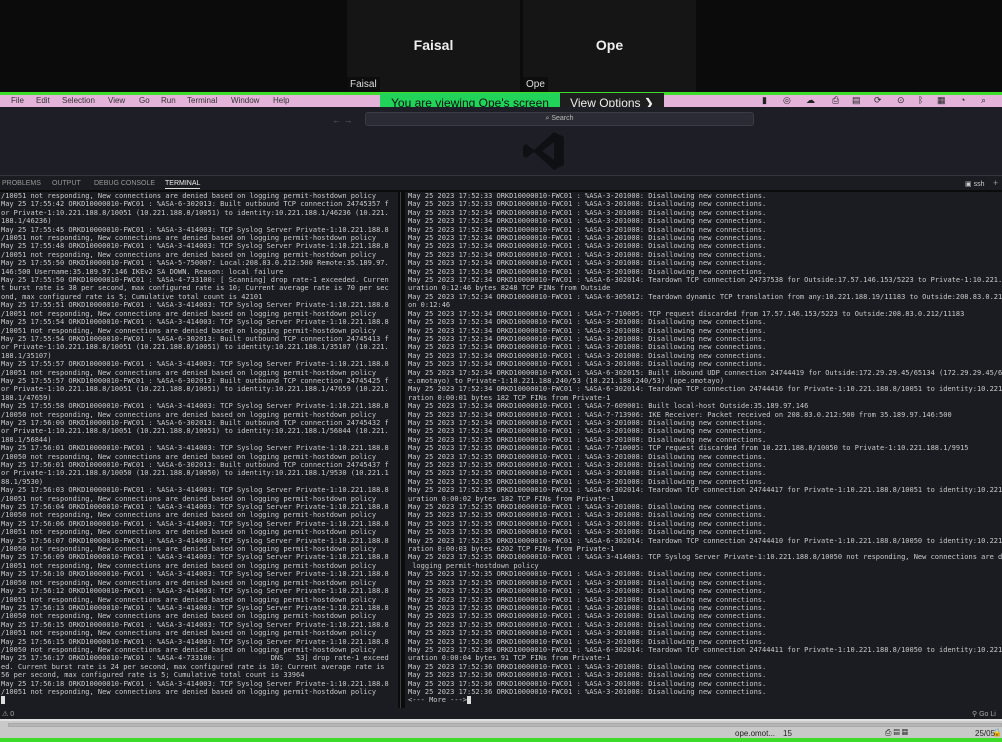  I want to click on command-search-box: ⌕ Search, so click(559, 119).